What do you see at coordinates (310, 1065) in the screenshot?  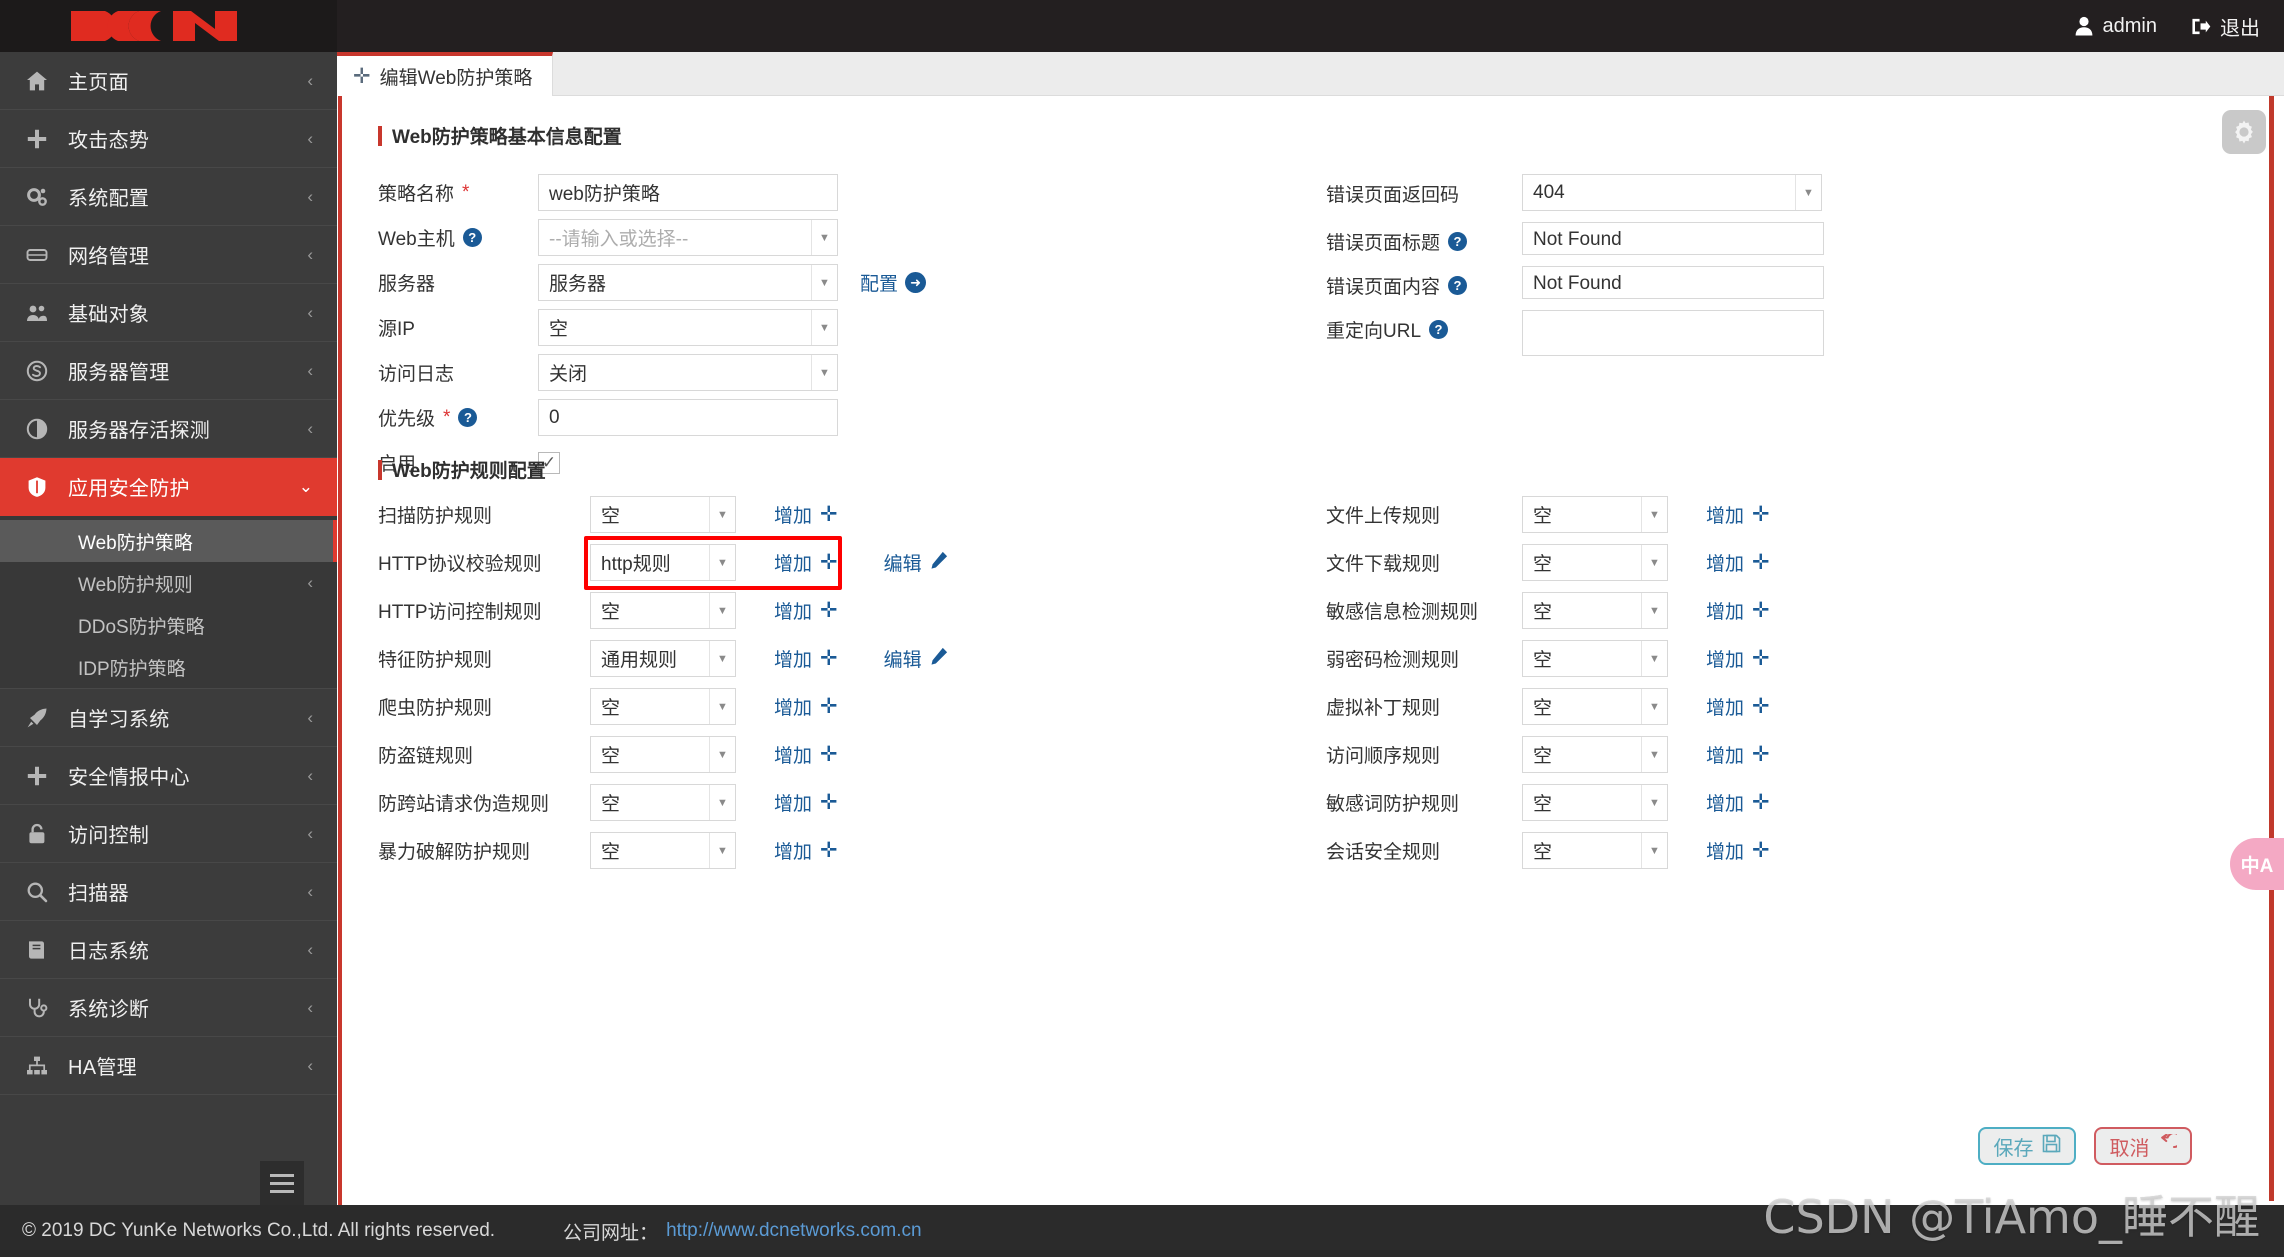 I see `chevron-icon: ‹` at bounding box center [310, 1065].